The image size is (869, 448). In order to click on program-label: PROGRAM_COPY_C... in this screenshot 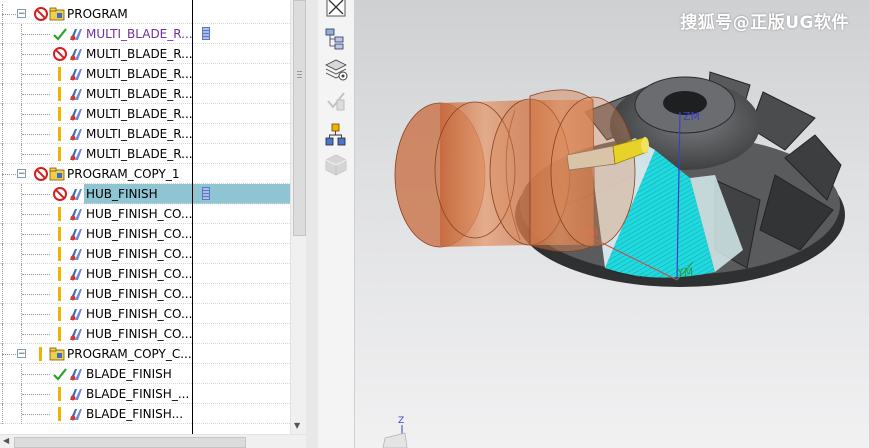, I will do `click(129, 354)`.